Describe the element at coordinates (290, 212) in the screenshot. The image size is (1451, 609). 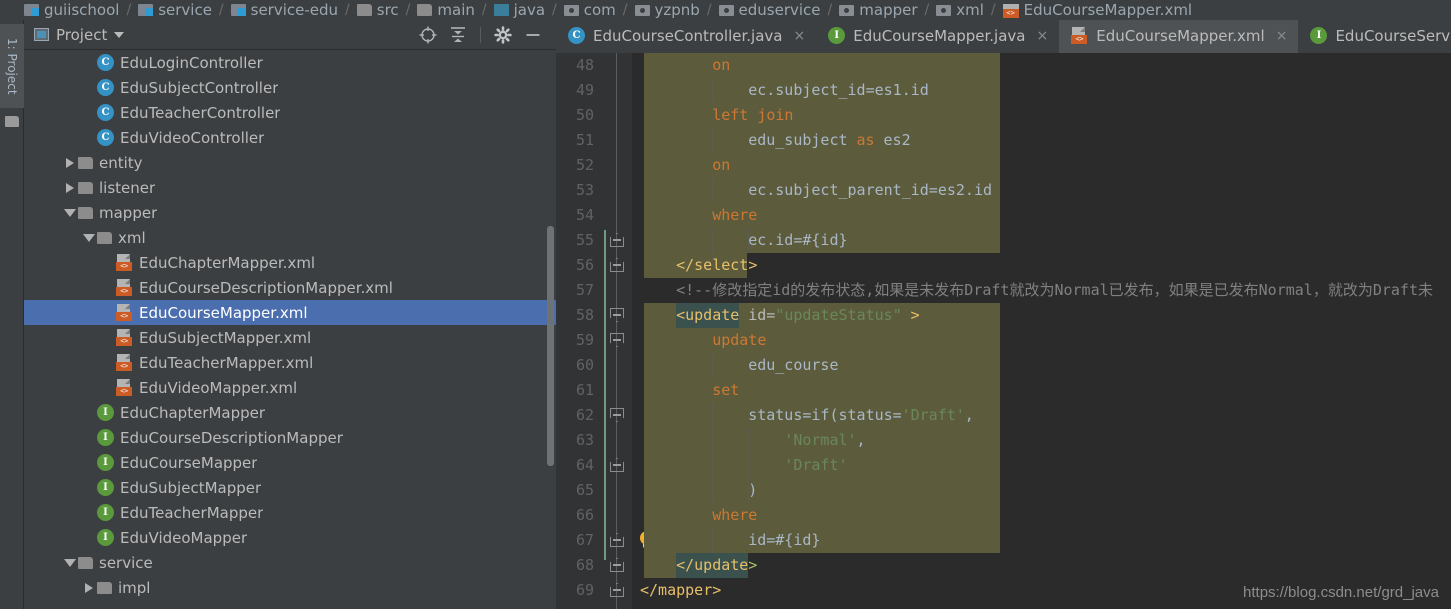
I see `tree-row: mapper` at that location.